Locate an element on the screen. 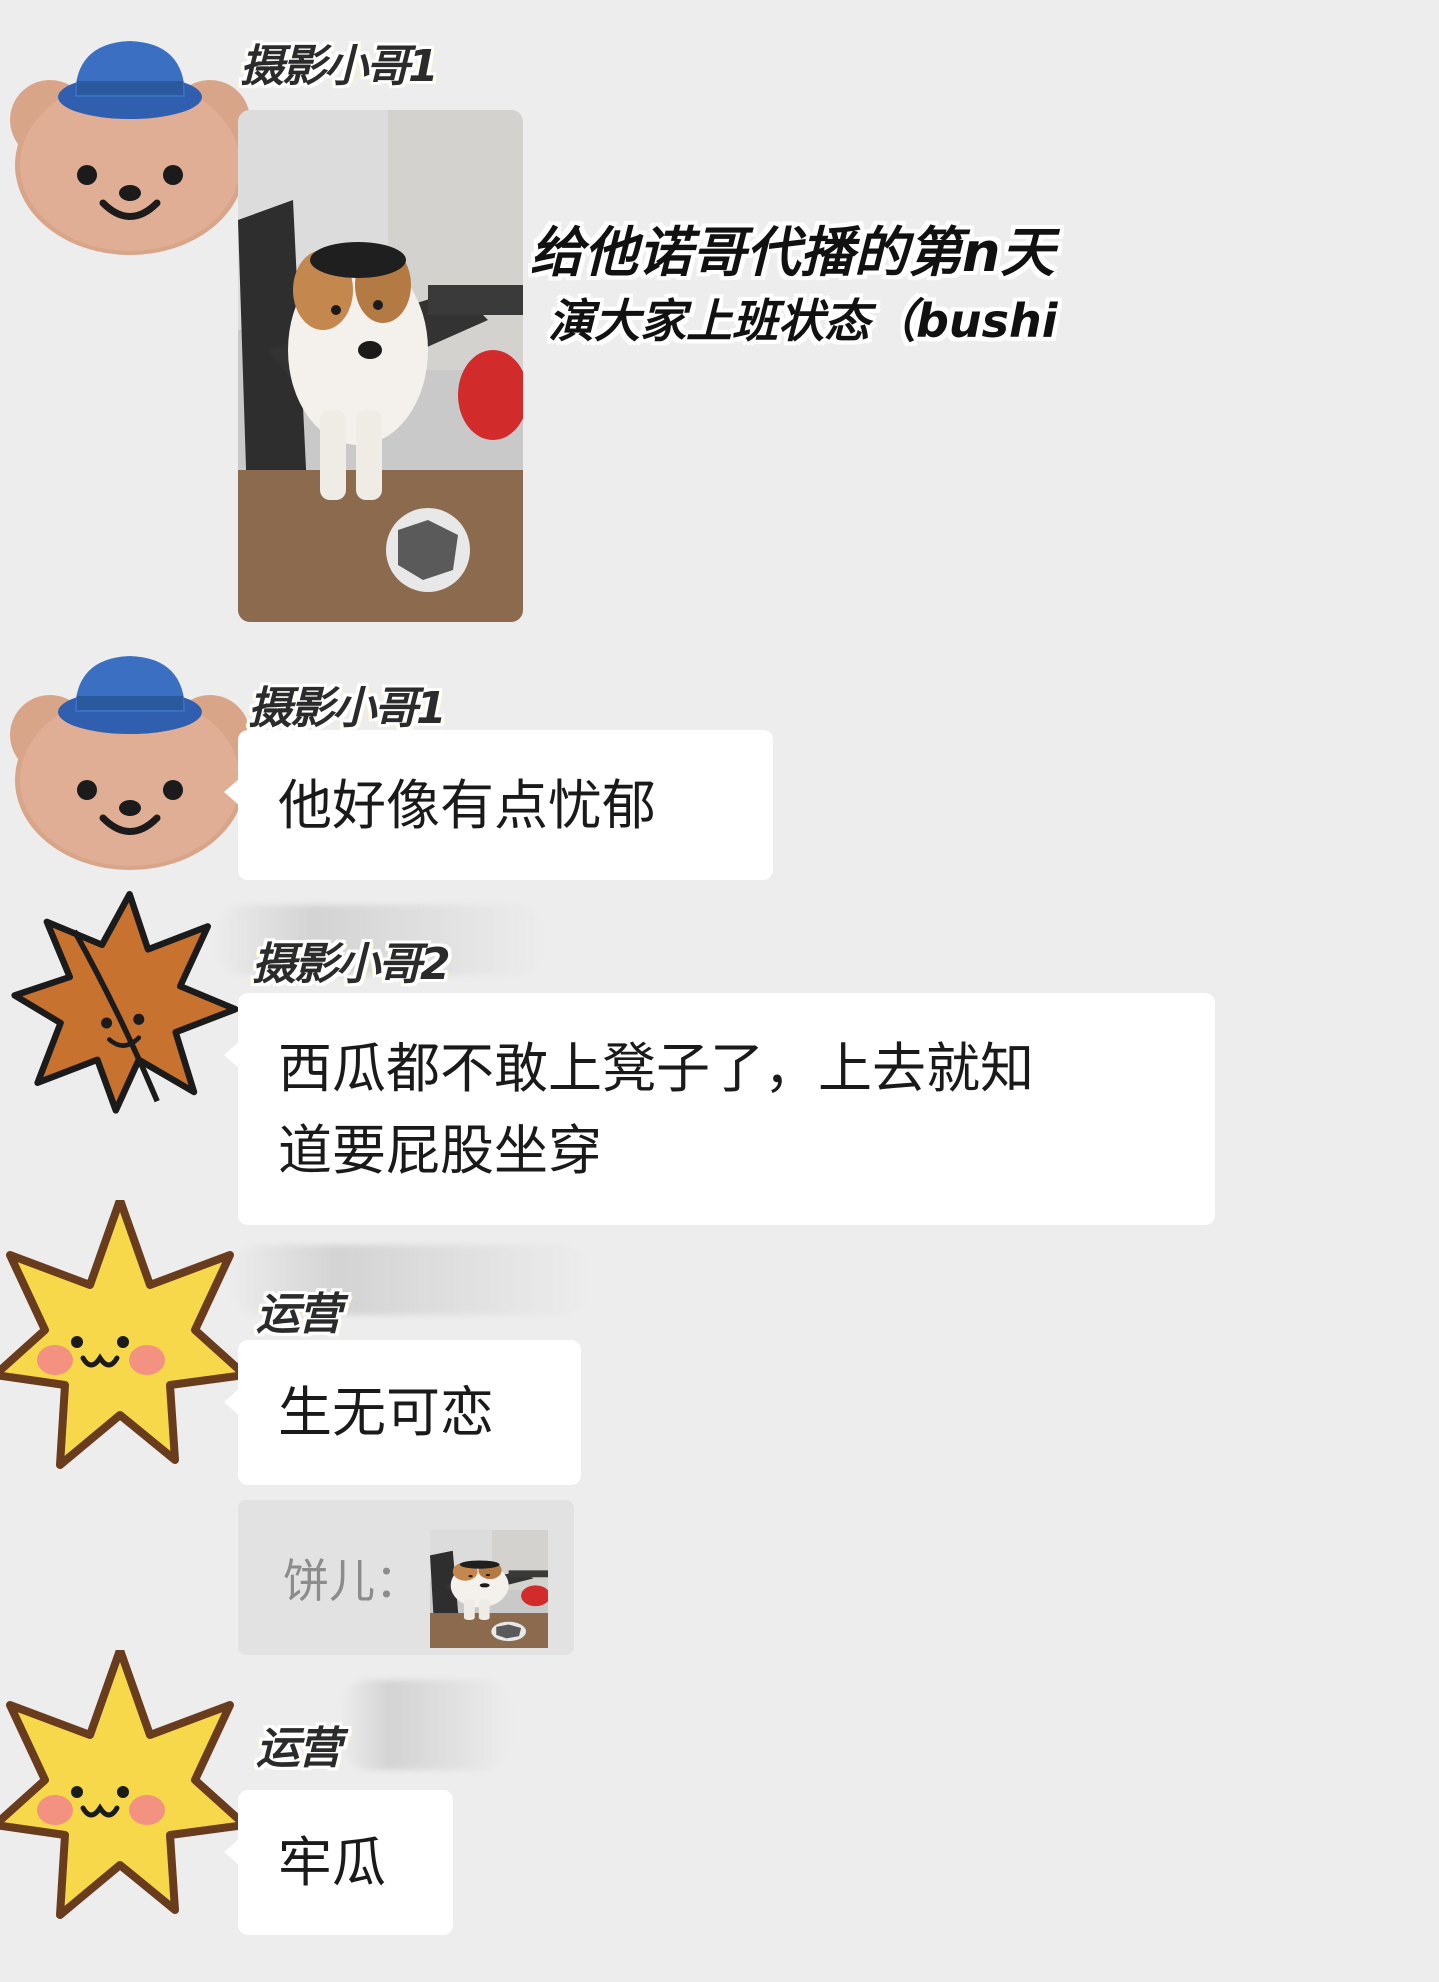  quoted-reply: 饼儿： is located at coordinates (406, 1577).